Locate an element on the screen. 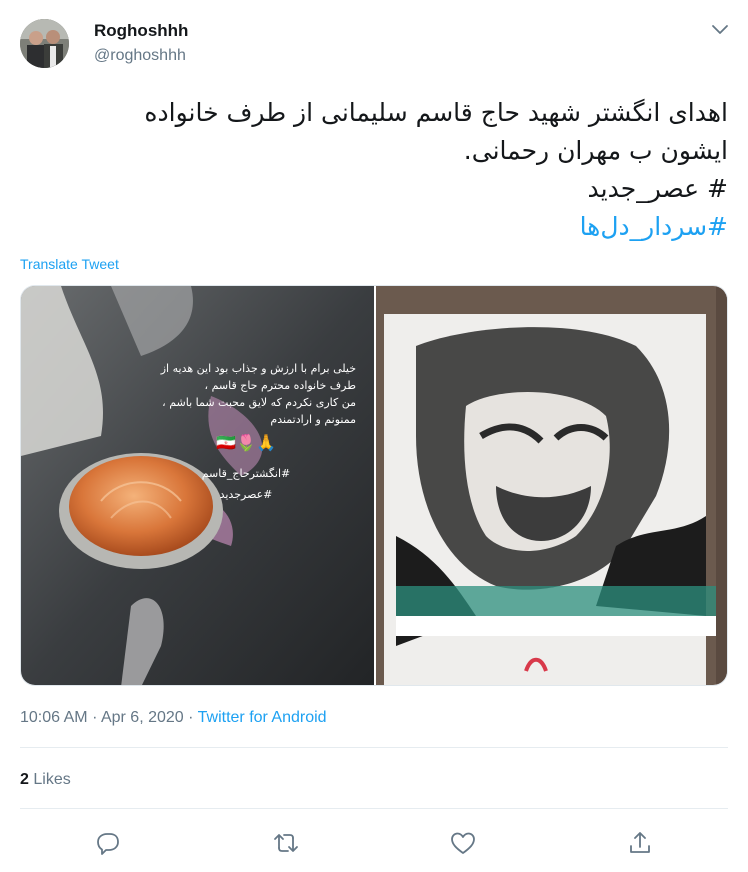 The image size is (748, 872). avatar-photo is located at coordinates (44, 43).